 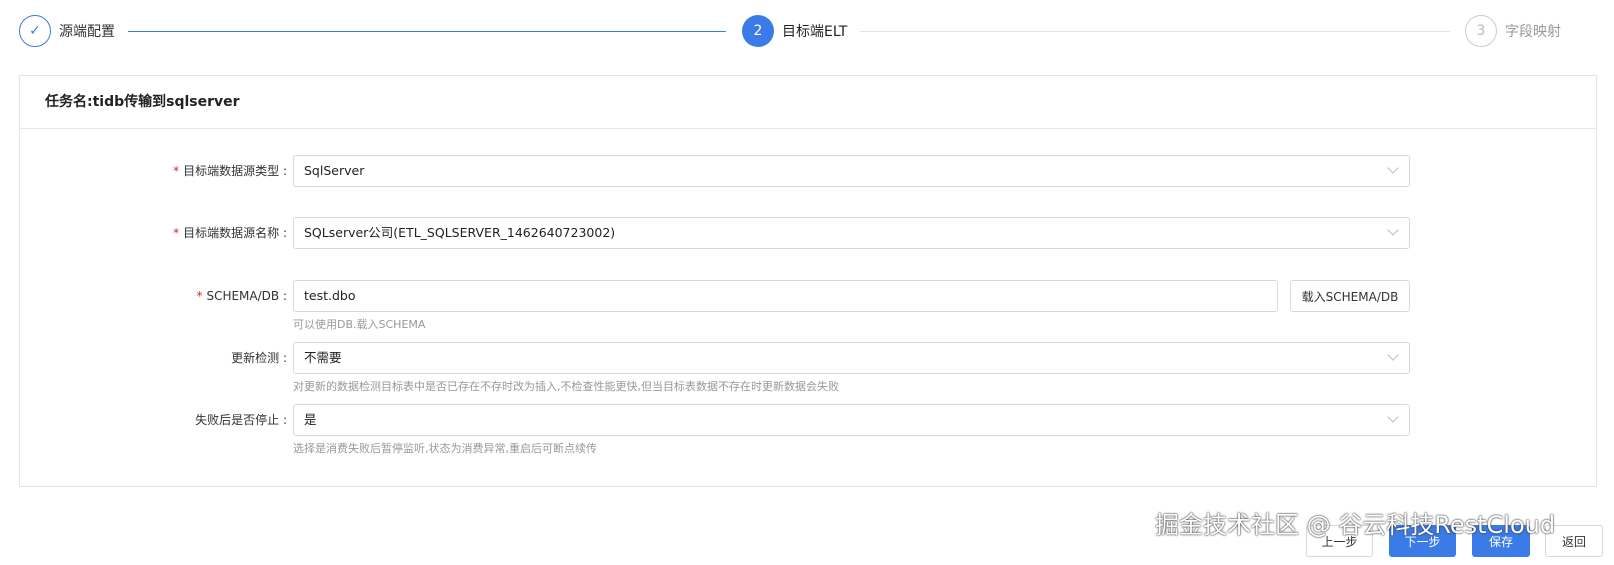 I want to click on step-field-mapping: 3 字段映射, so click(x=1513, y=31).